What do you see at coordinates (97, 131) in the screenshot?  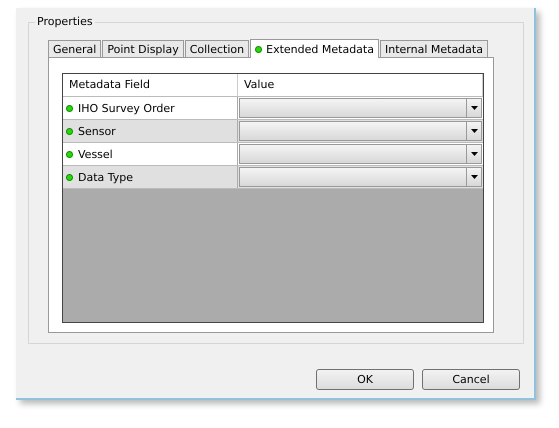 I see `field-name: Sensor` at bounding box center [97, 131].